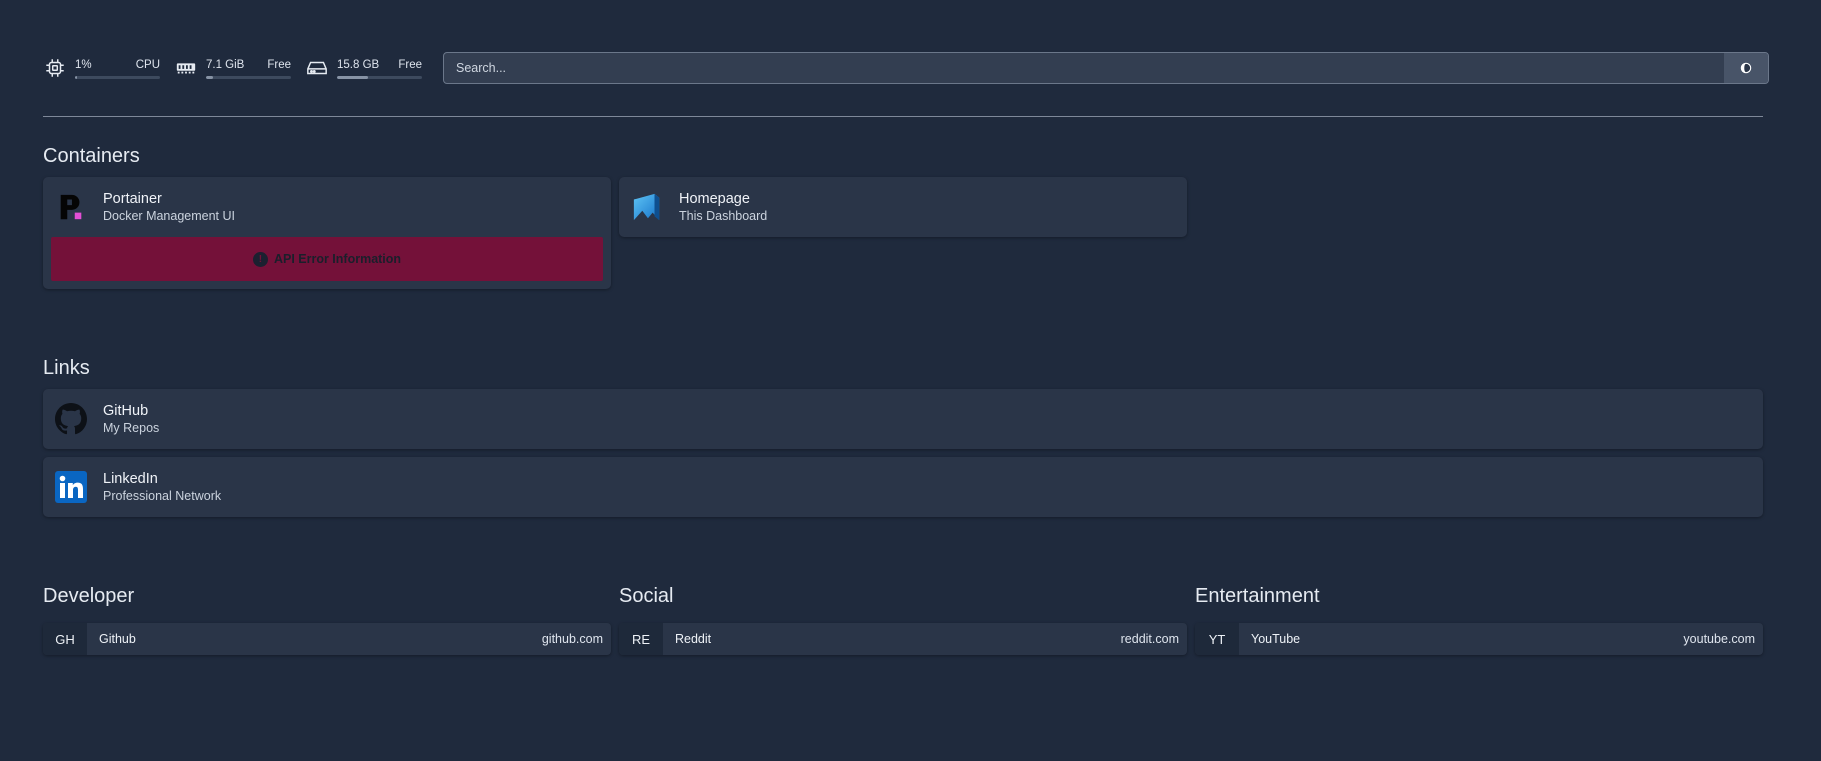  Describe the element at coordinates (65, 639) in the screenshot. I see `bookmark-abbr: GH` at that location.